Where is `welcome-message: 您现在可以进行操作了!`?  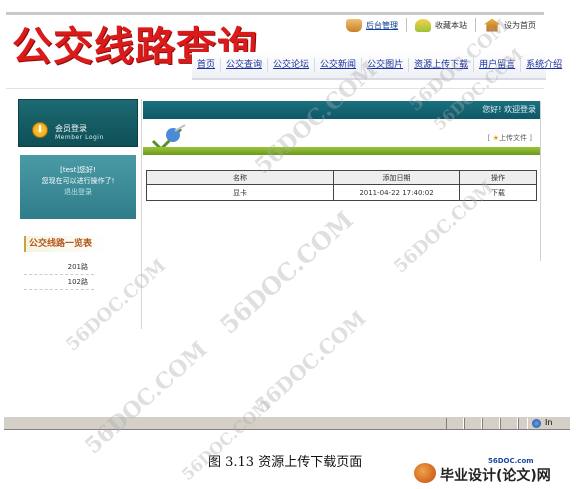 welcome-message: 您现在可以进行操作了! is located at coordinates (78, 181).